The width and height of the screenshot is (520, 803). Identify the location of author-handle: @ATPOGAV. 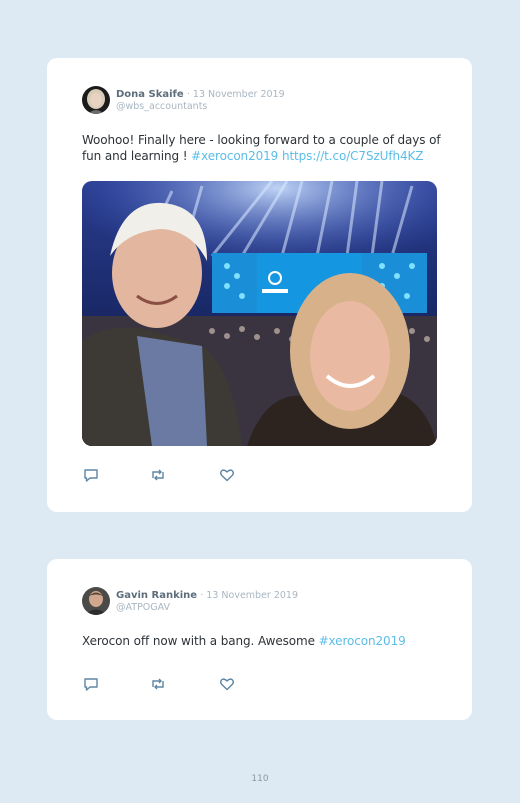
(143, 608).